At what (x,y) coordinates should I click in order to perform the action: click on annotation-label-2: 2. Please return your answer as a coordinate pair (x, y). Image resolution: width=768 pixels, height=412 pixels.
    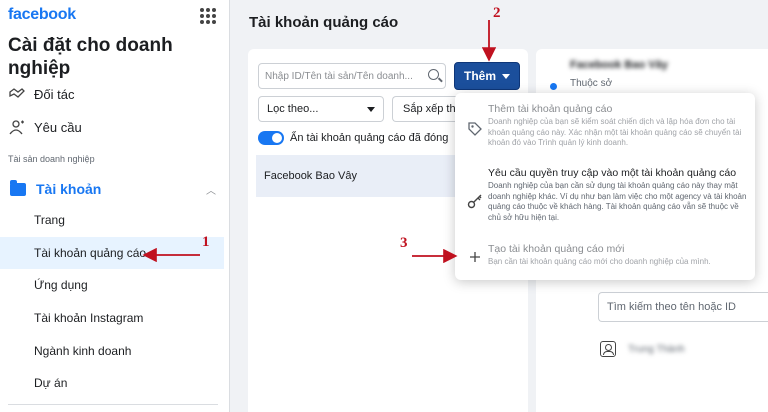
    Looking at the image, I should click on (497, 13).